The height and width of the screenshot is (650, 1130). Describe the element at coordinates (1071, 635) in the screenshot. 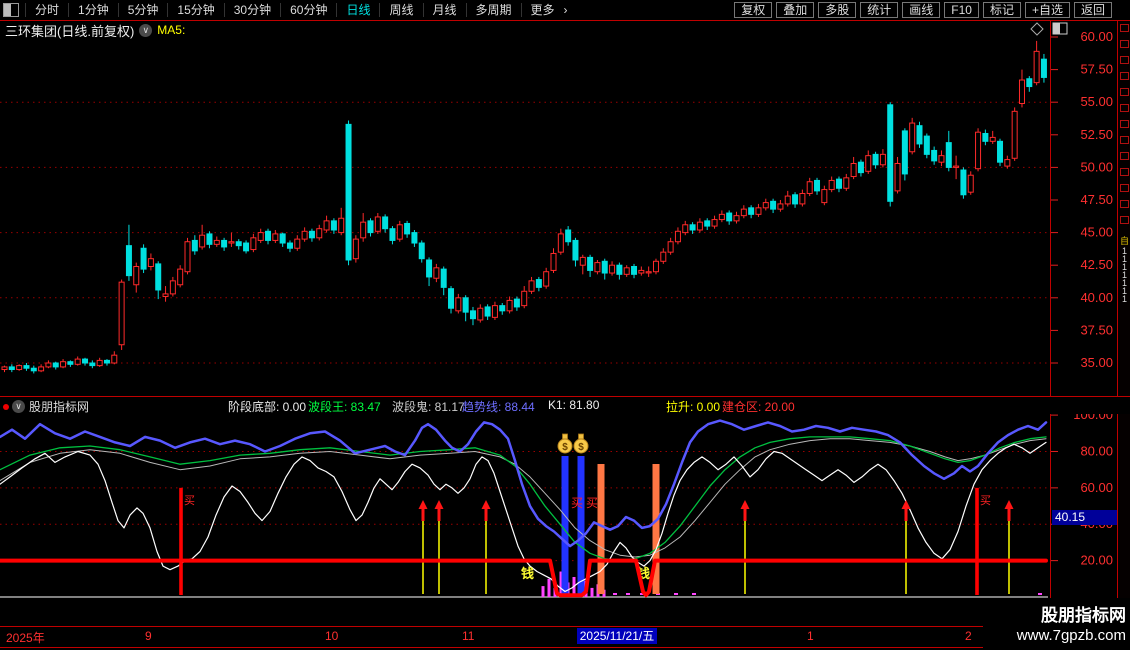

I see `watermark-url: www.7gpzb.com` at that location.